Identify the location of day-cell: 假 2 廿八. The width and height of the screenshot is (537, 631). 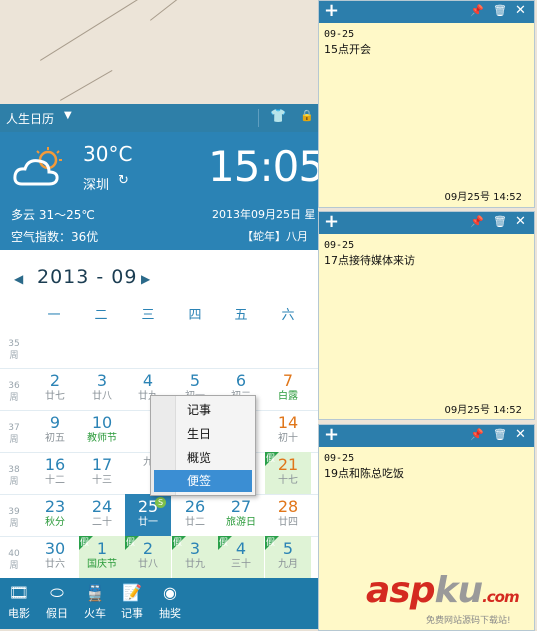
(148, 557).